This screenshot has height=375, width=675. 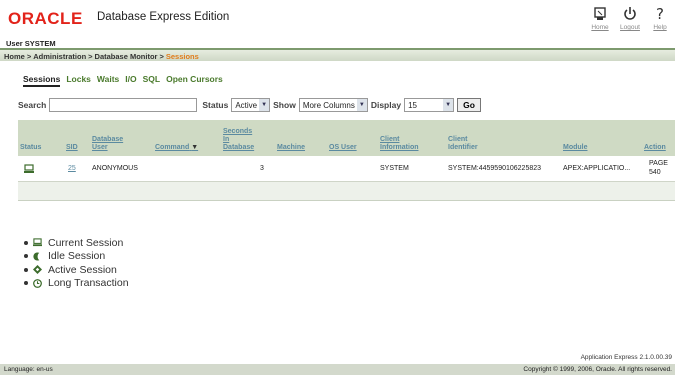 What do you see at coordinates (36, 256) in the screenshot?
I see `idle-session-icon` at bounding box center [36, 256].